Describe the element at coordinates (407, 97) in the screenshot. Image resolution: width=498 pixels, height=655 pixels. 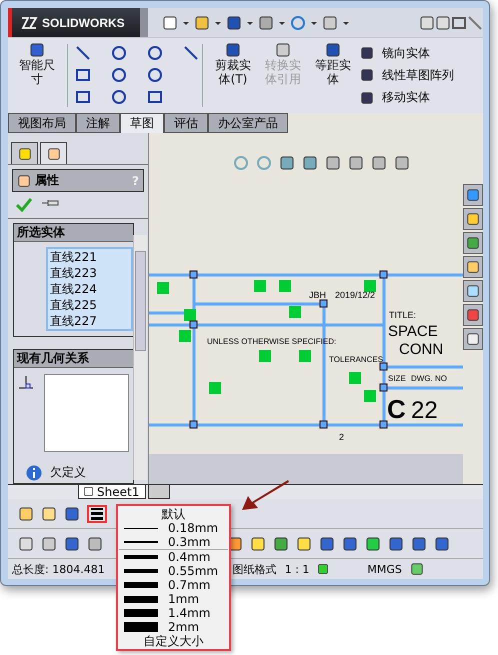
I see `ribbon-list-command: 移动实体` at that location.